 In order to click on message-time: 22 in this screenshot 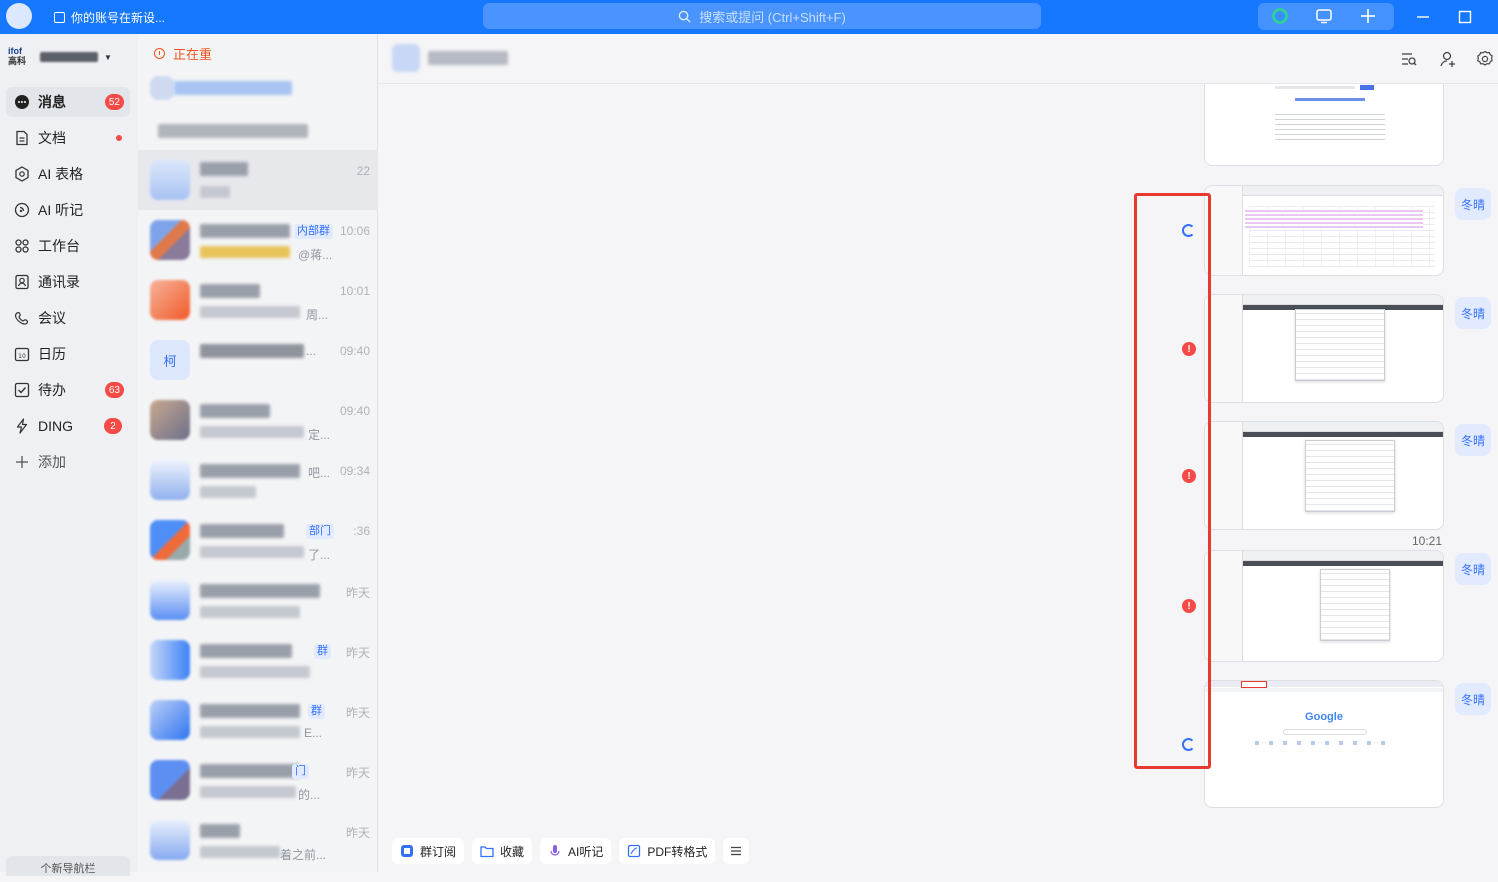, I will do `click(363, 171)`.